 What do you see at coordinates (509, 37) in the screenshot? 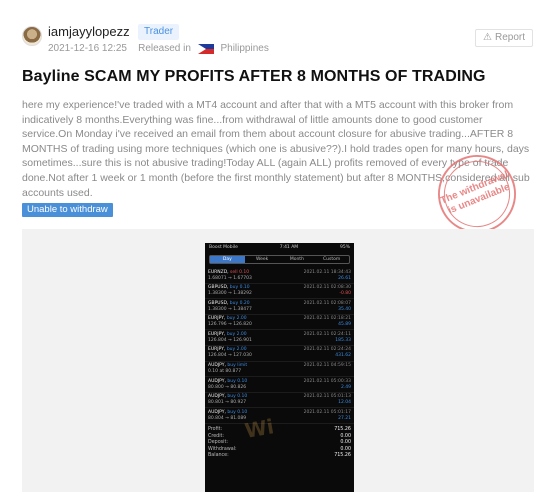
I see `report-label: Report` at bounding box center [509, 37].